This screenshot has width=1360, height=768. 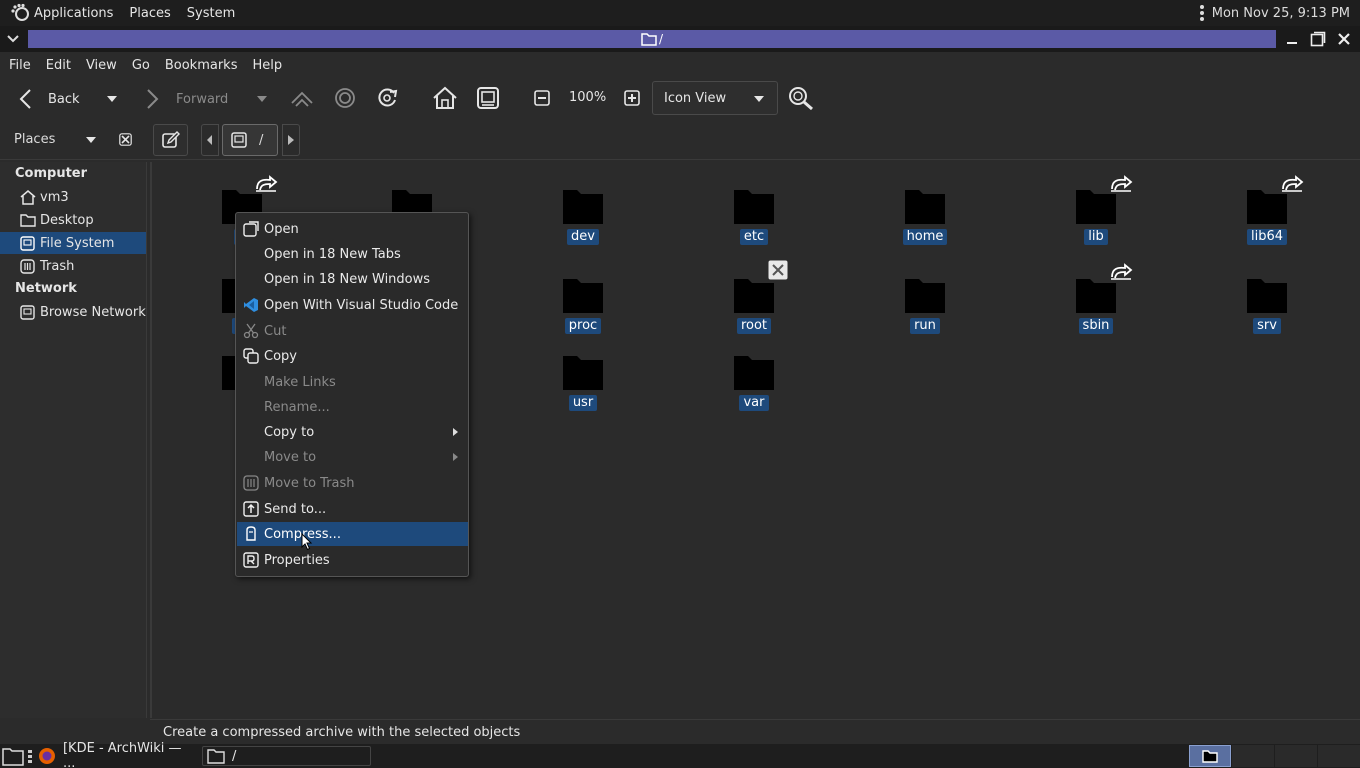 What do you see at coordinates (352, 457) in the screenshot?
I see `menu-item-move-to: Move to` at bounding box center [352, 457].